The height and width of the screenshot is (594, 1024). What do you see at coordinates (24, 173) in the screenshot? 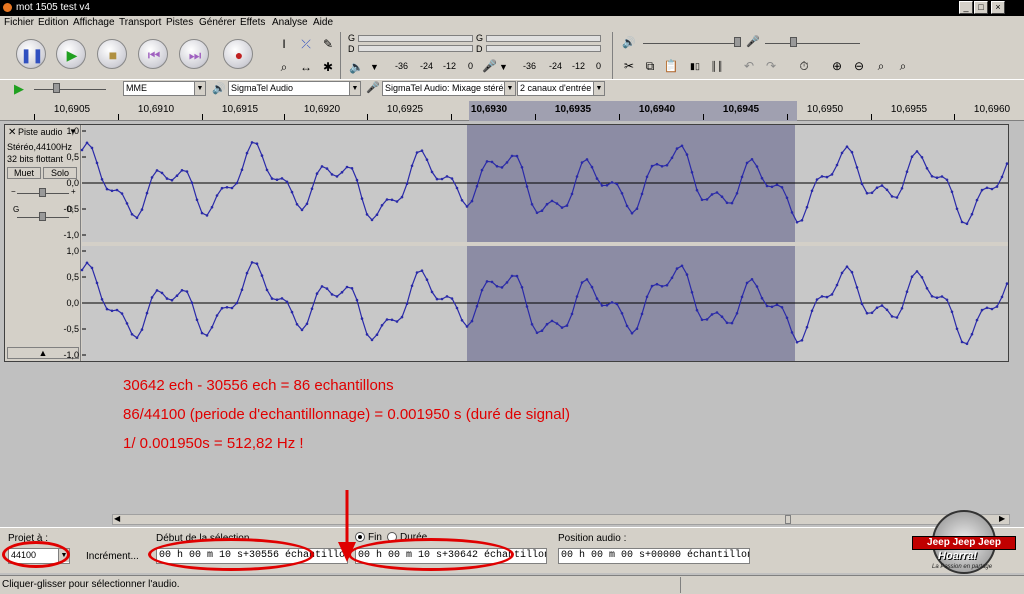
I see `mute-button: Muet` at bounding box center [24, 173].